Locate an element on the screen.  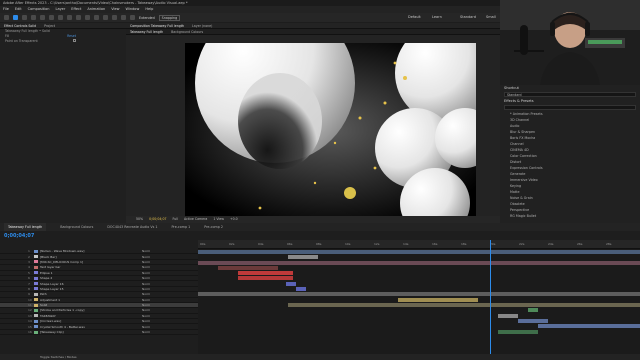
pan-tool is located at coordinates (60, 17).